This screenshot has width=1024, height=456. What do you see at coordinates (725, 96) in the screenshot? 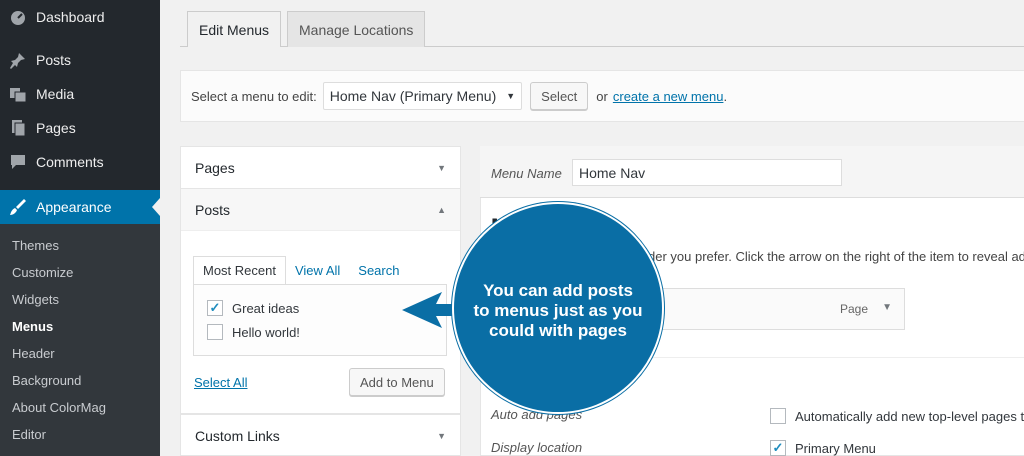
I see `period-text: .` at bounding box center [725, 96].